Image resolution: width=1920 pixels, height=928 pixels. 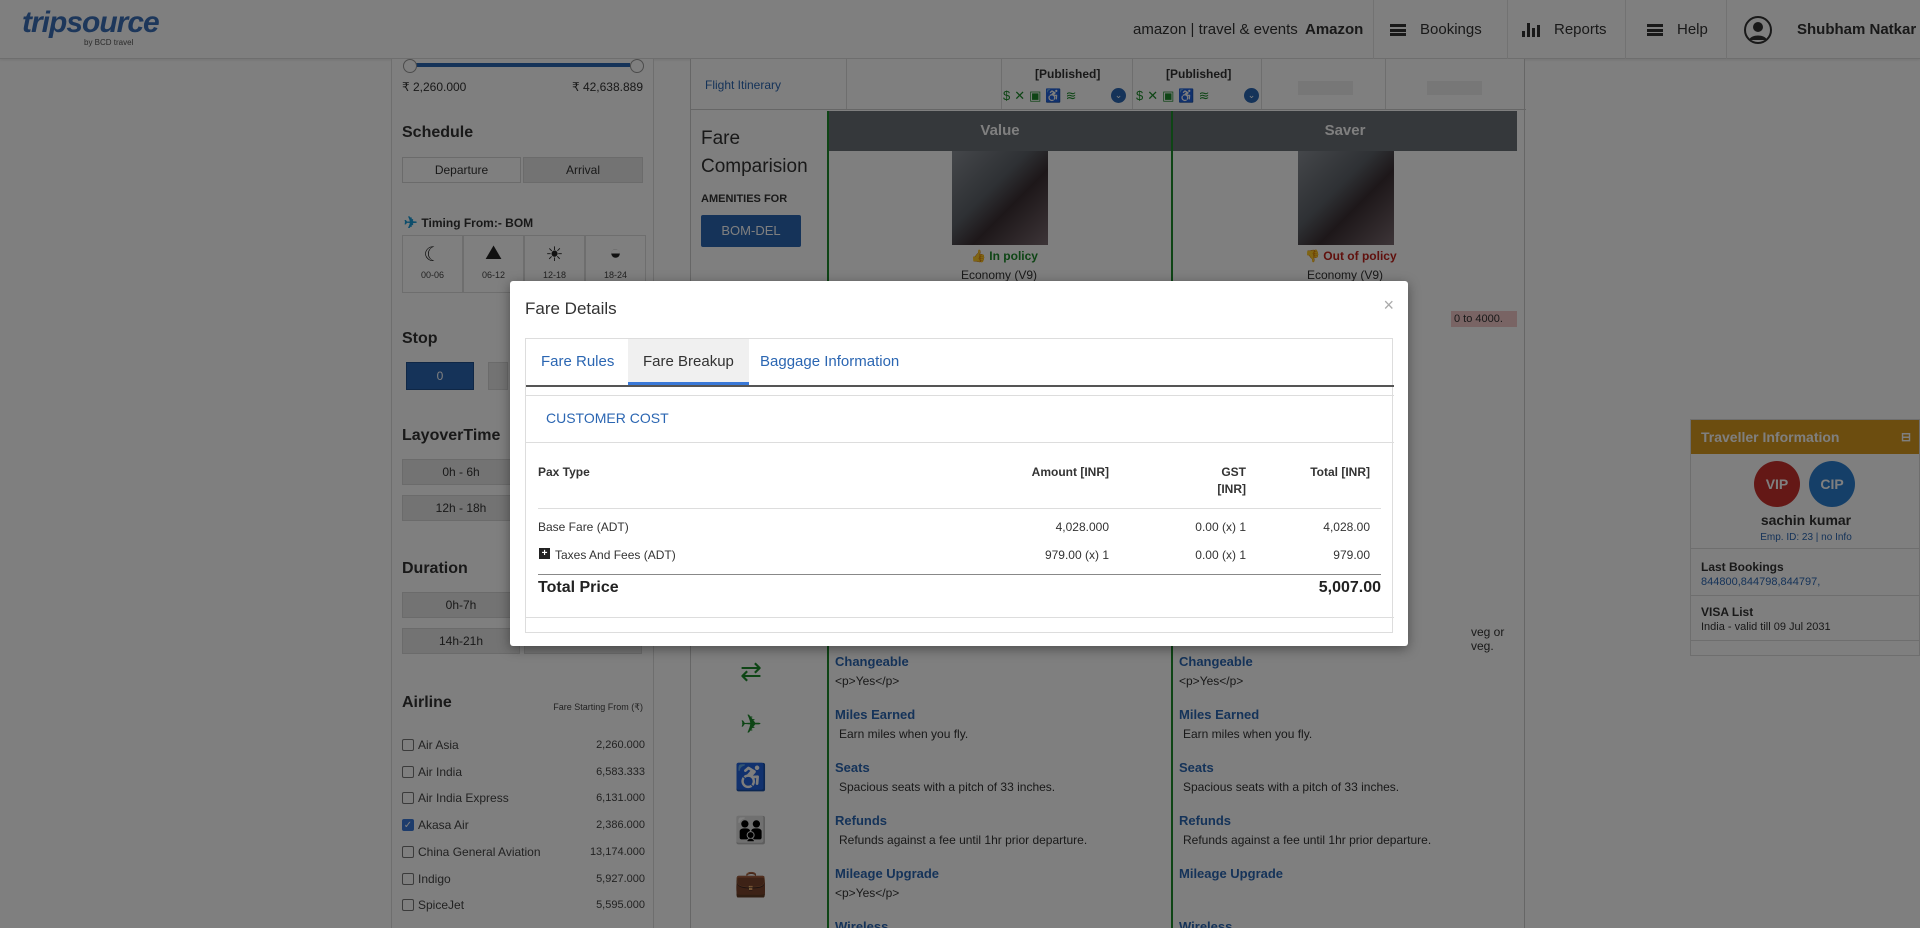 What do you see at coordinates (1349, 587) in the screenshot?
I see `total-price-value: 5,007.00` at bounding box center [1349, 587].